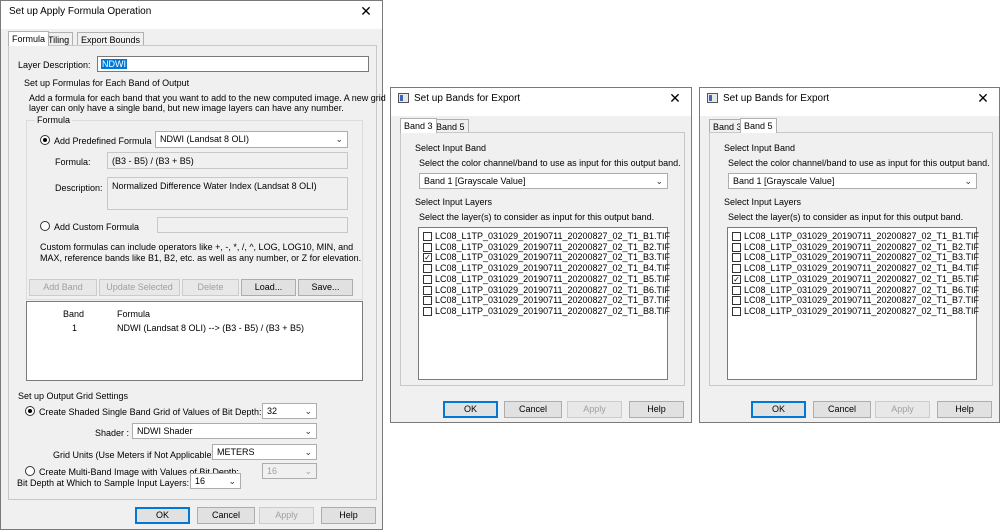 This screenshot has height=530, width=1000. Describe the element at coordinates (30, 411) in the screenshot. I see `shaded-grid-radio` at that location.